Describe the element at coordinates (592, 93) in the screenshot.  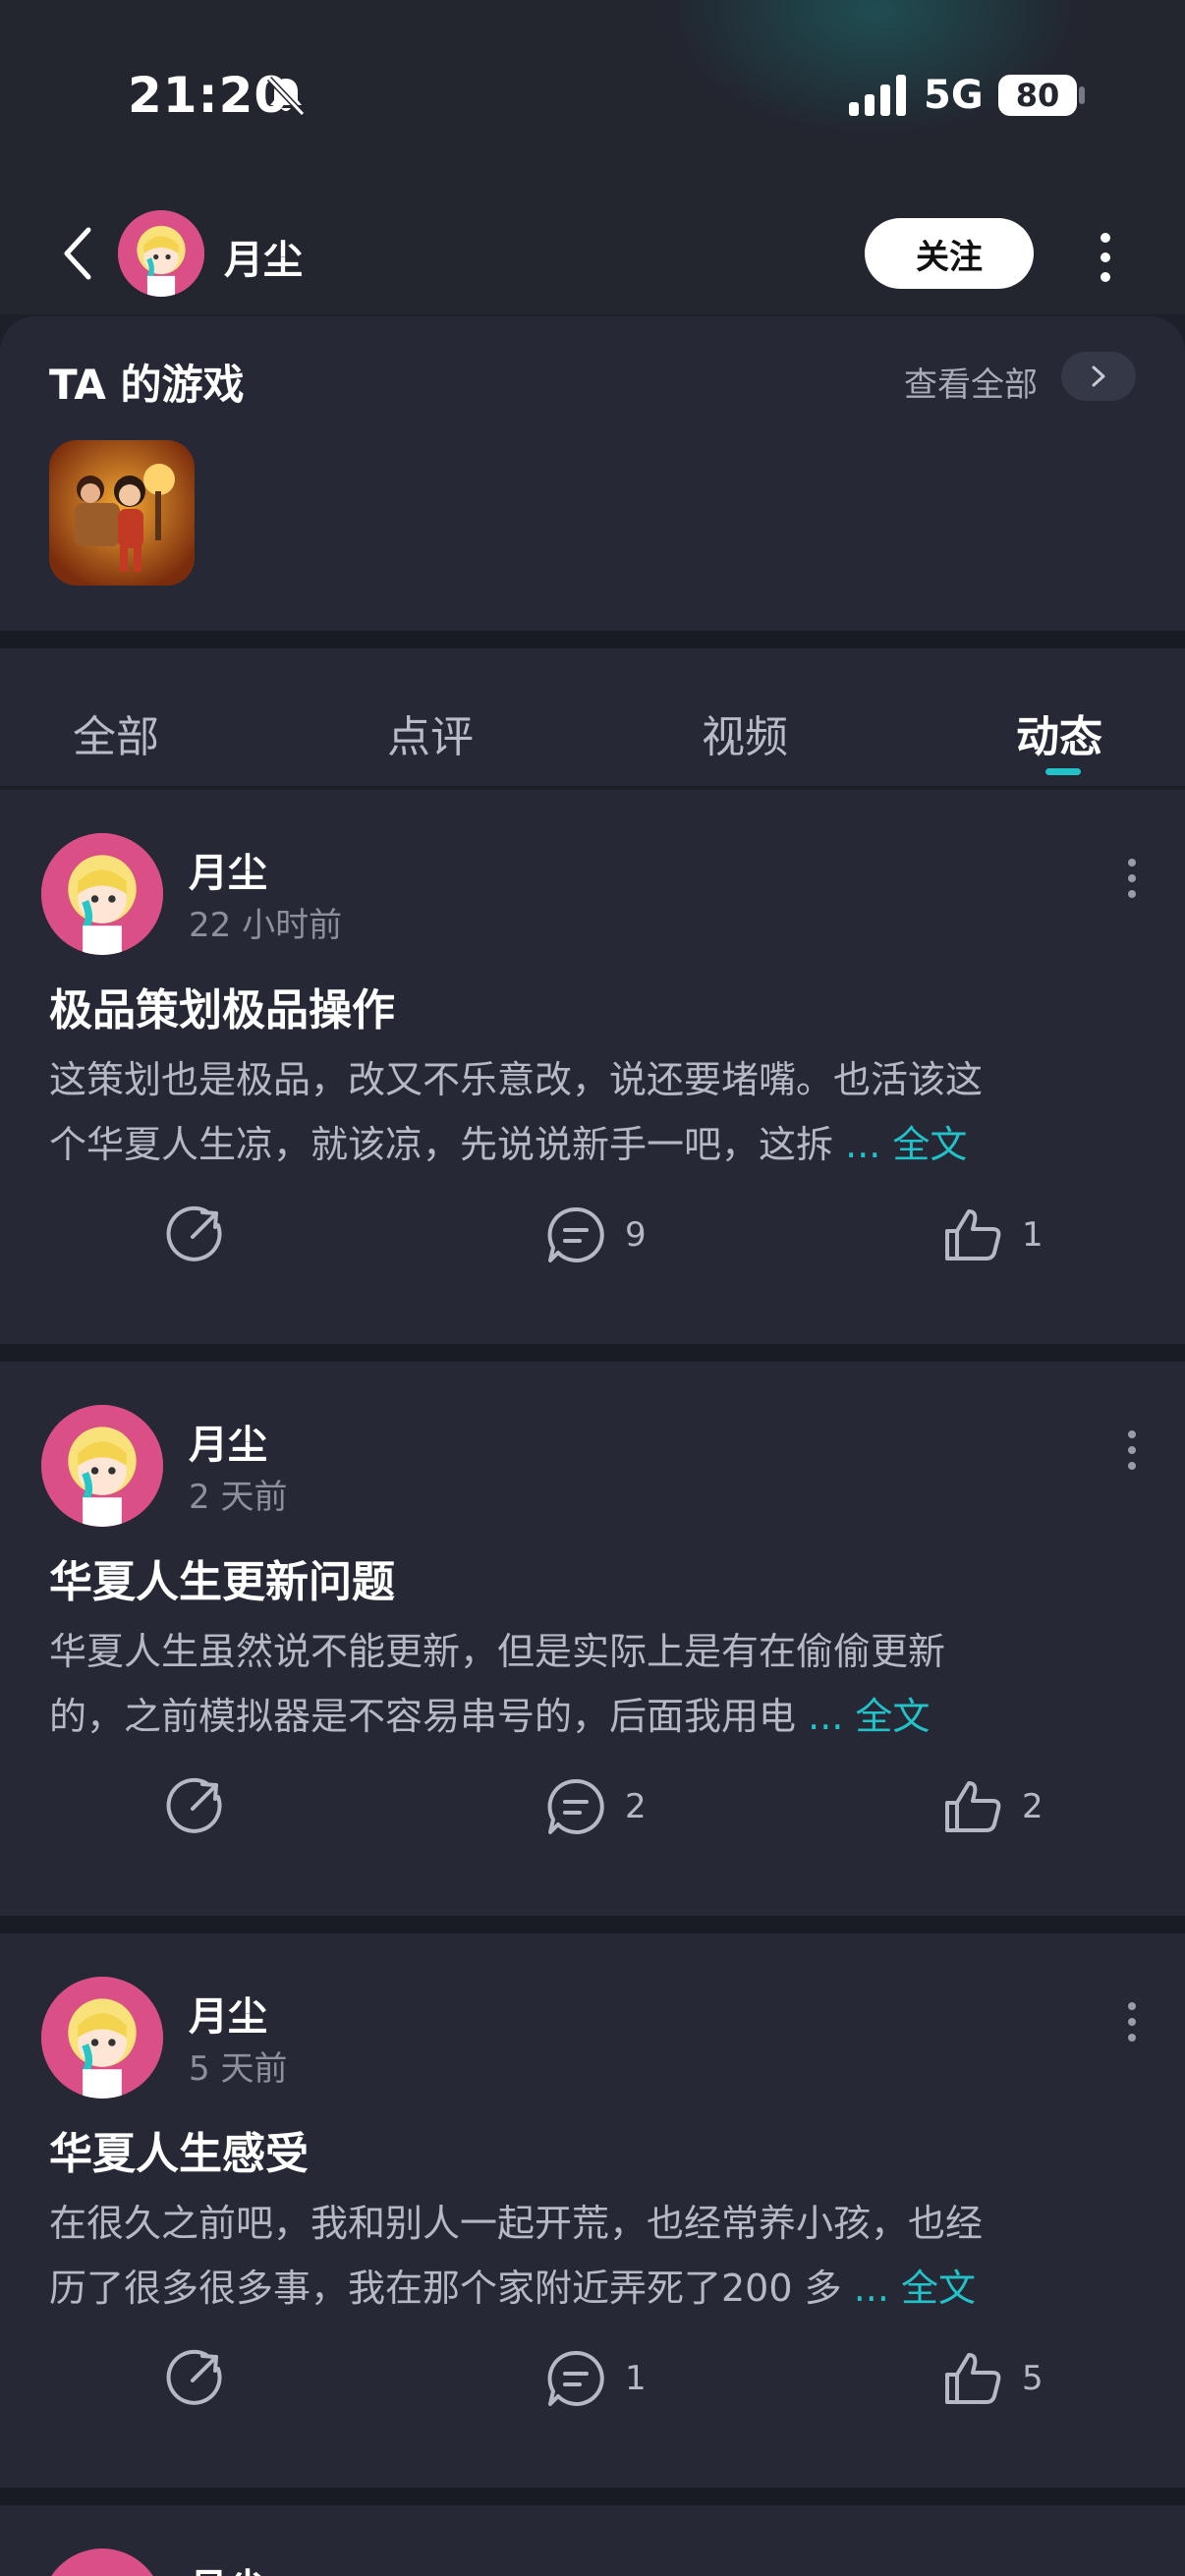
I see `status-bar: 21:20 5G 80` at that location.